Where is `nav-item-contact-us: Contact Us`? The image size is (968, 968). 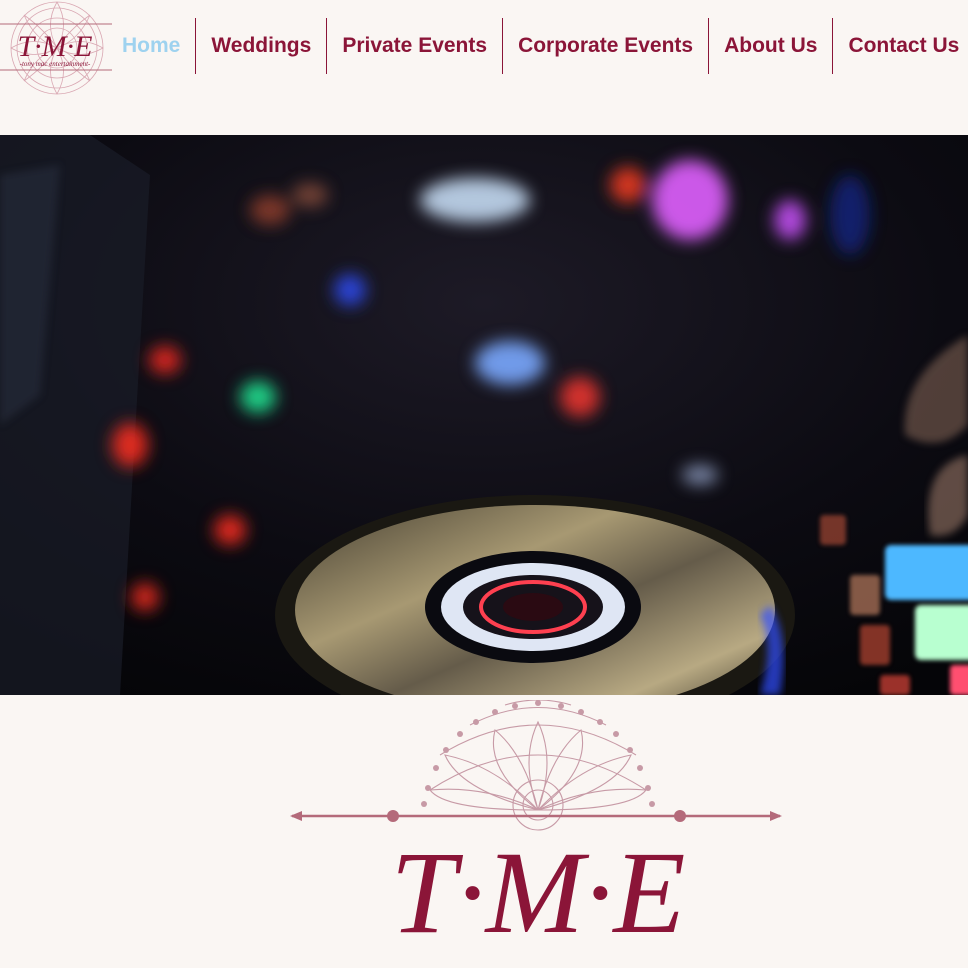 nav-item-contact-us: Contact Us is located at coordinates (900, 46).